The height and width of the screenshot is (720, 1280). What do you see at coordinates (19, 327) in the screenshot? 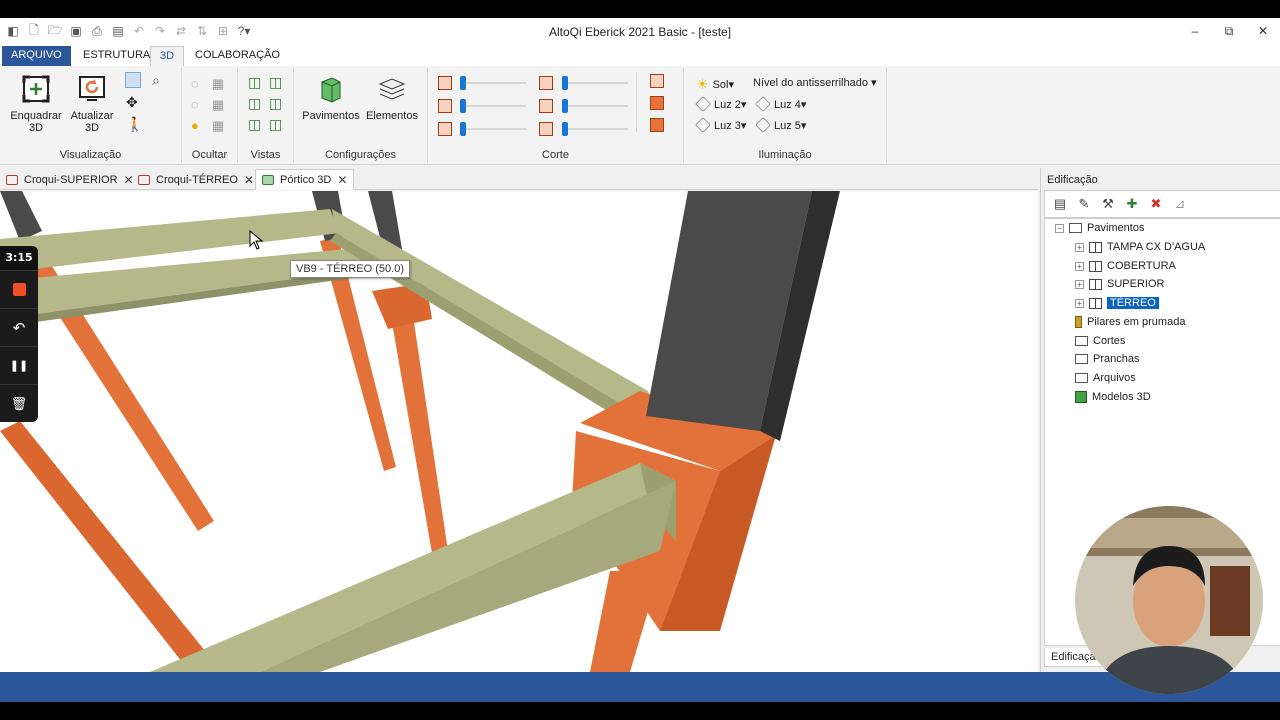
I see `undo-recording-button: ↶` at bounding box center [19, 327].